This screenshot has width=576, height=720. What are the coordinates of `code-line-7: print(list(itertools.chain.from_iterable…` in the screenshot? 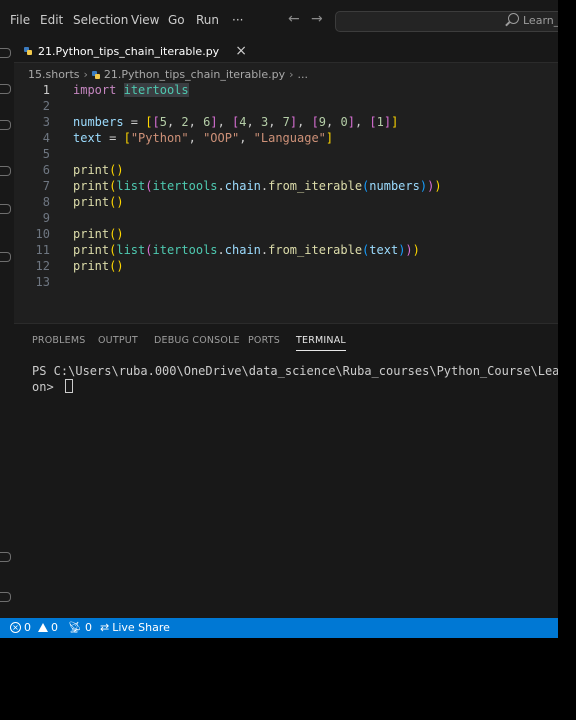 It's located at (257, 186).